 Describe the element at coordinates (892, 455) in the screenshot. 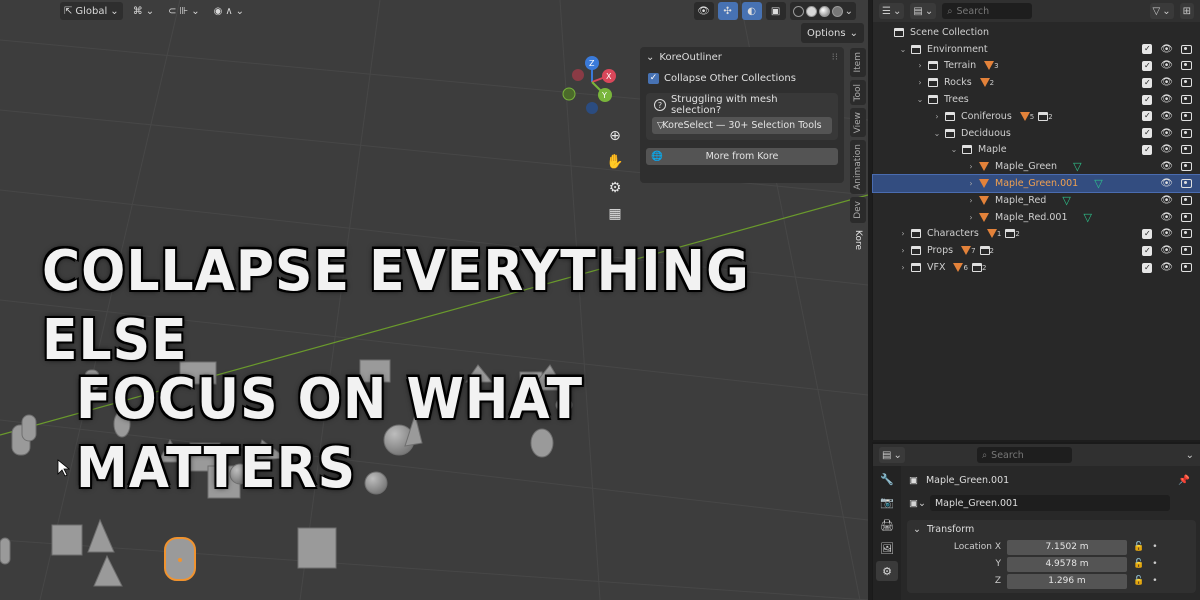

I see `editor-type-dropdown: ▤ ⌄` at that location.